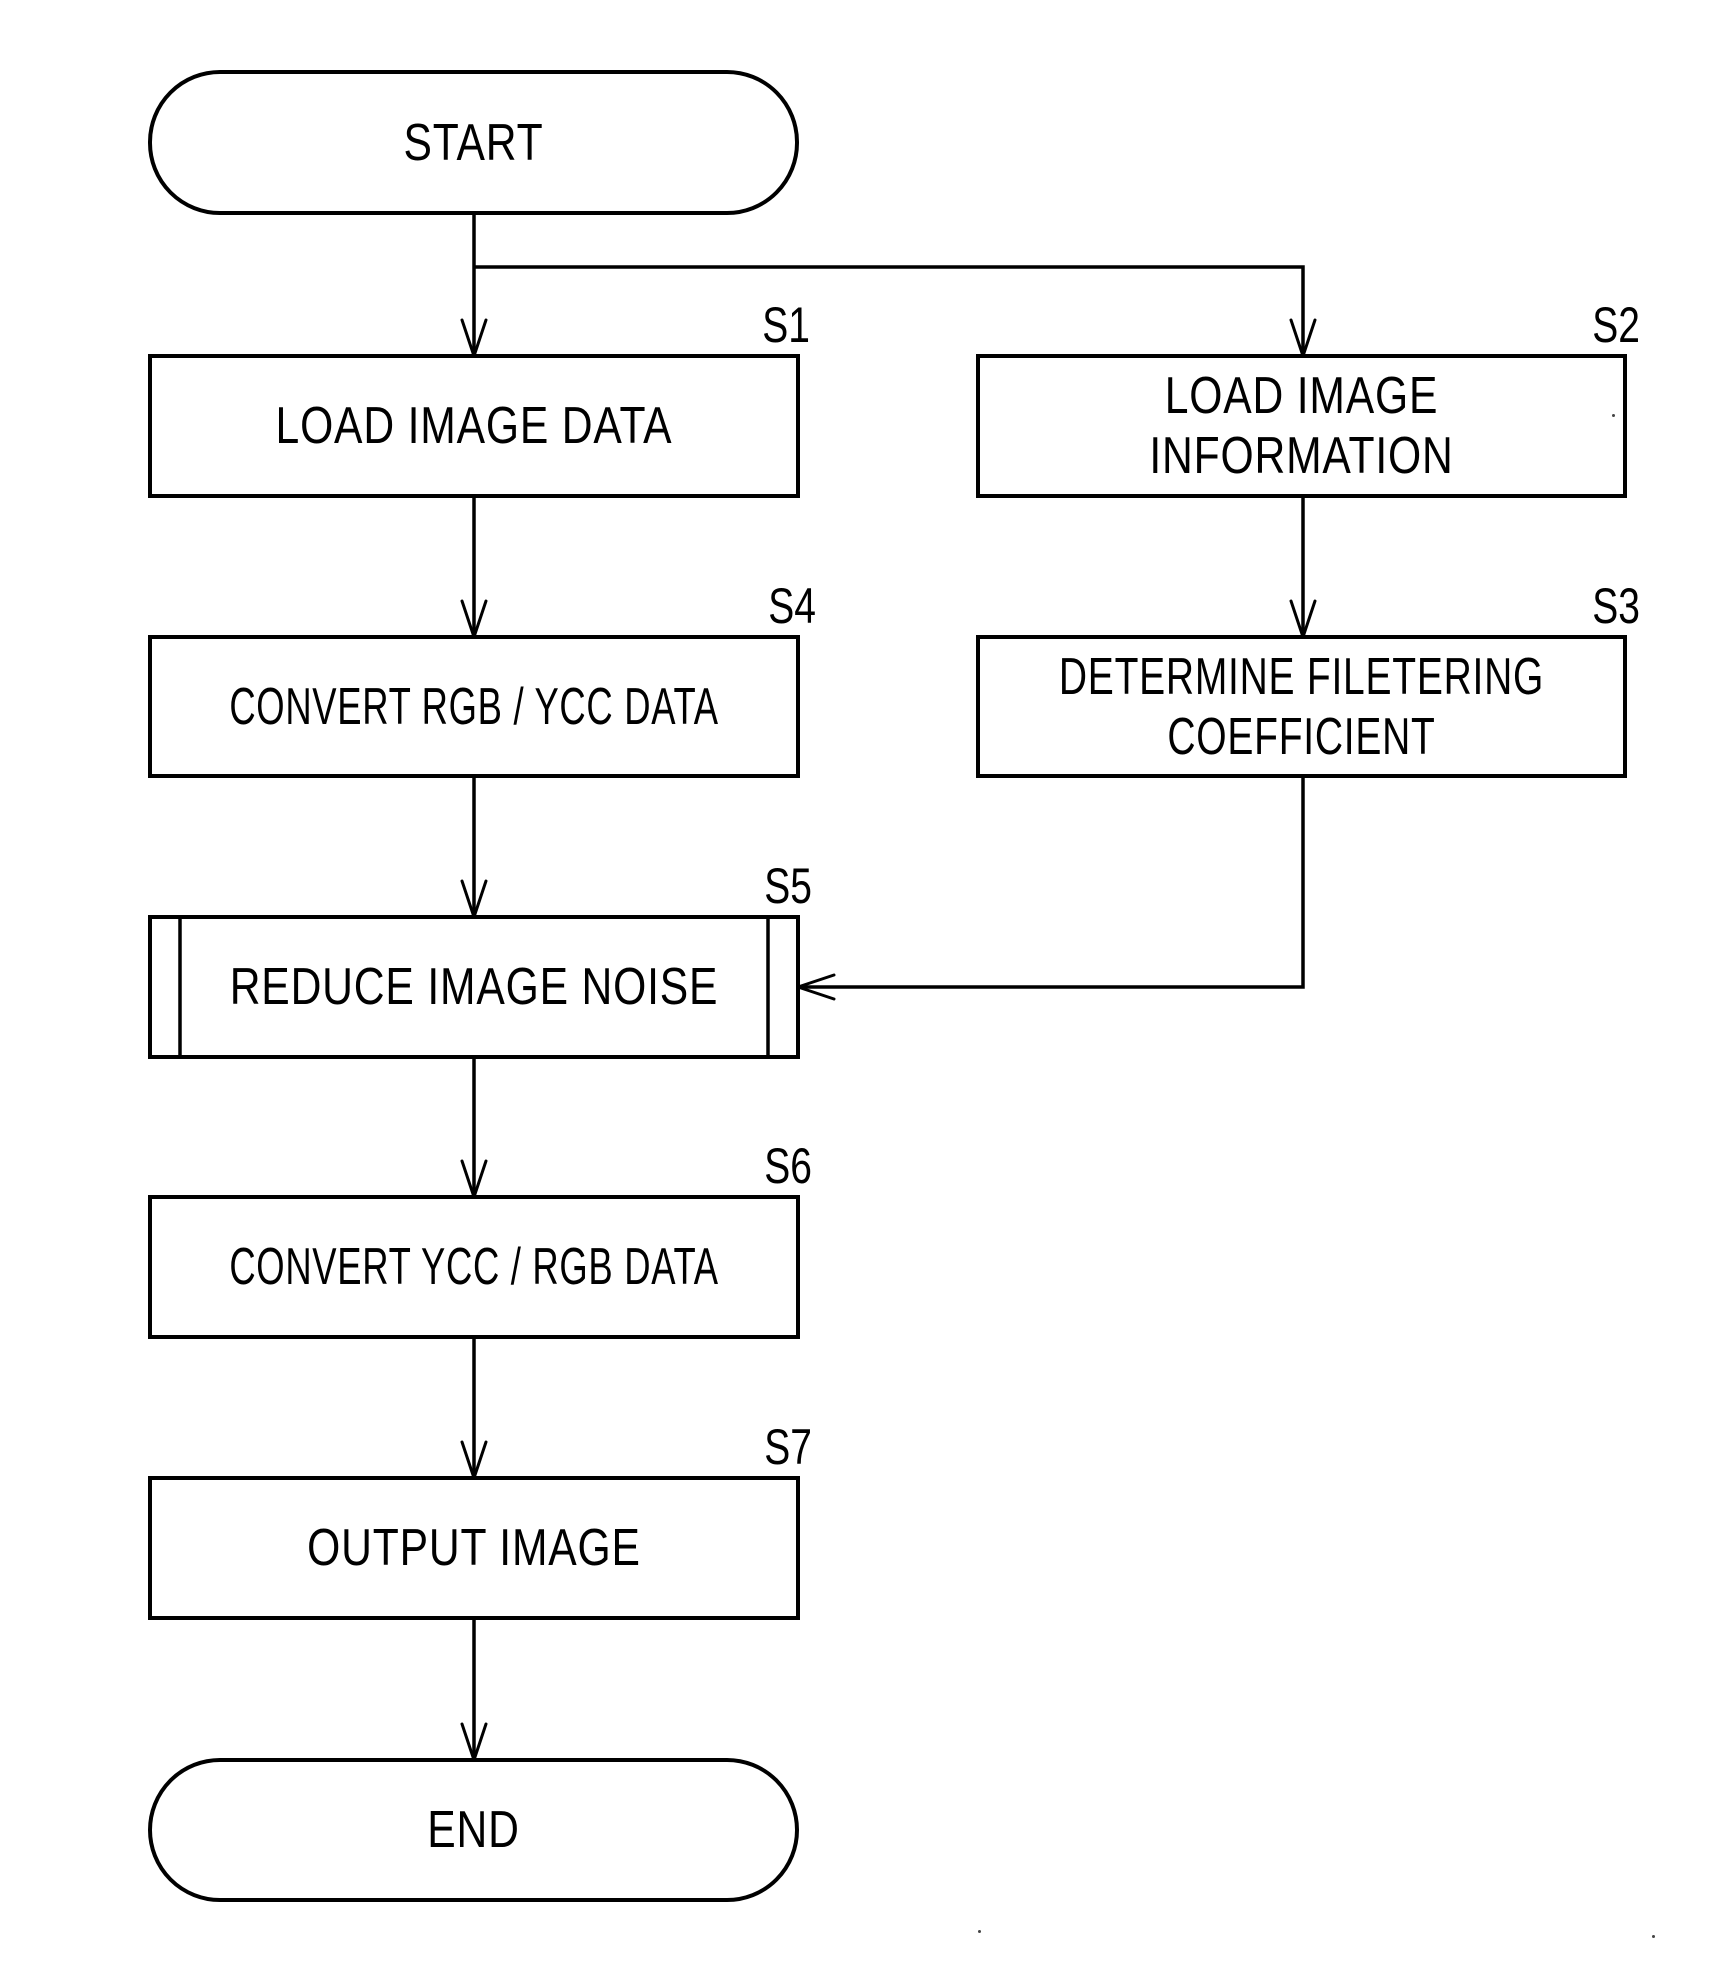 The height and width of the screenshot is (1962, 1731). What do you see at coordinates (473, 1830) in the screenshot?
I see `end-label: END` at bounding box center [473, 1830].